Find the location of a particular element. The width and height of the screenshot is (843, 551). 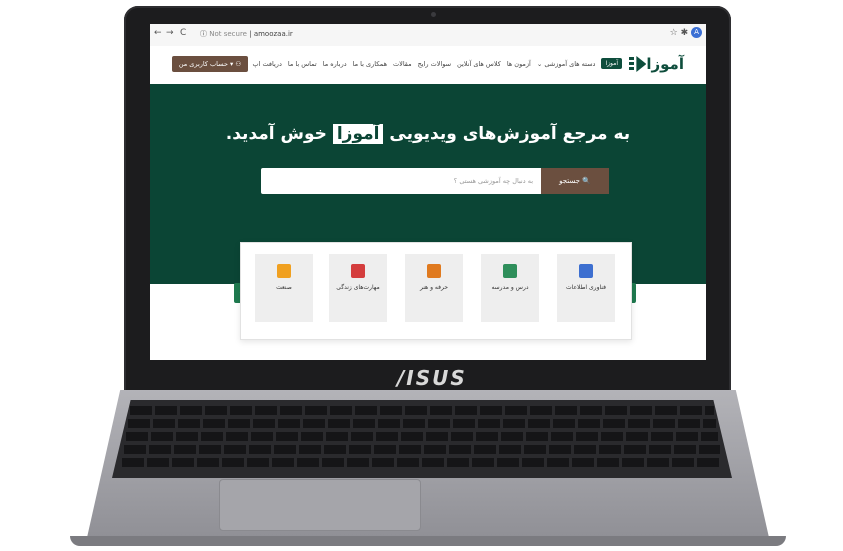

forward-button: → is located at coordinates (170, 33).